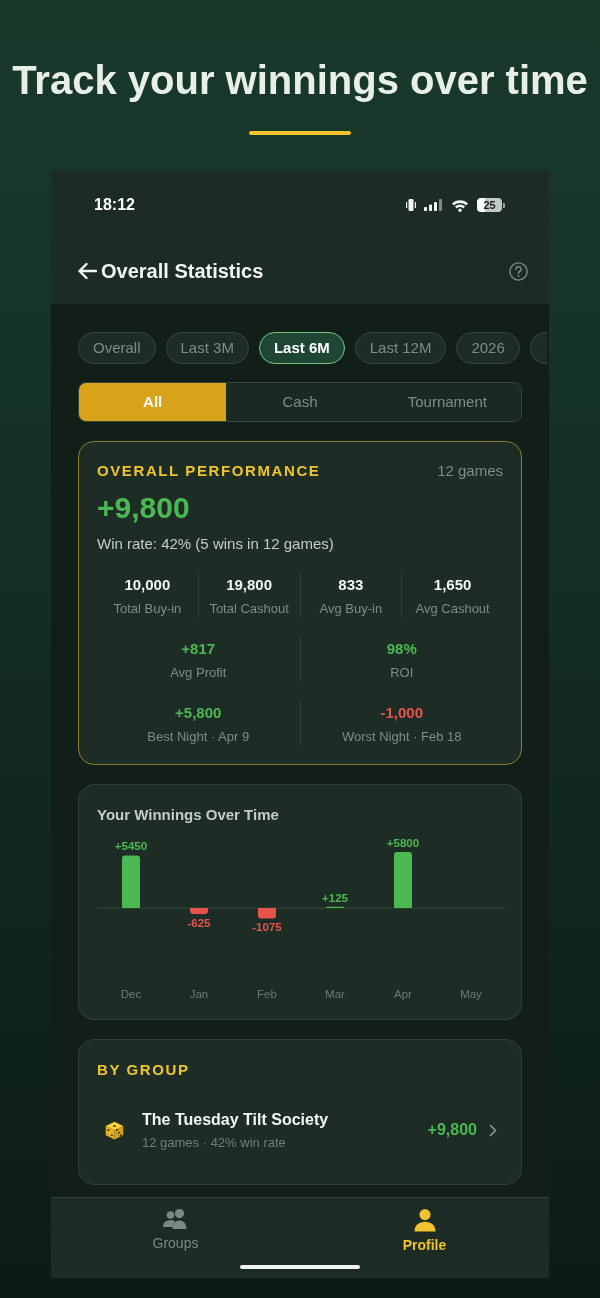 Image resolution: width=600 pixels, height=1298 pixels. Describe the element at coordinates (267, 927) in the screenshot. I see `bar-value-label: -1075` at that location.